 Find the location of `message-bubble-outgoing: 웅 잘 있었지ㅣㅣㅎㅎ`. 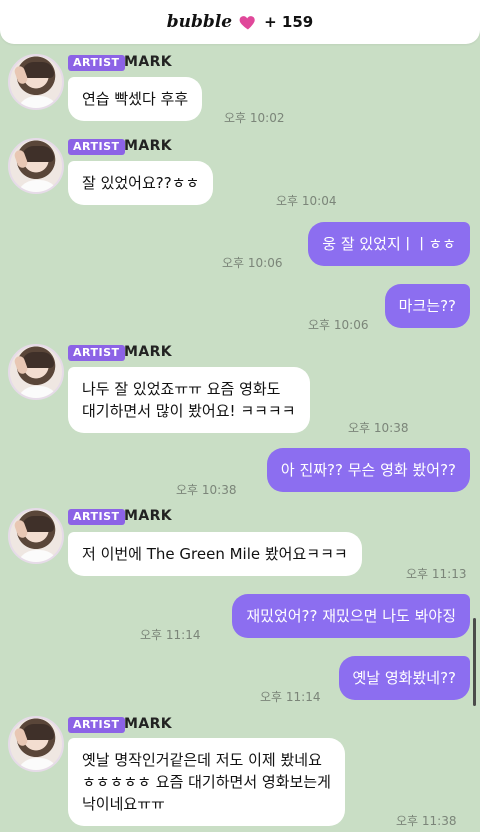

message-bubble-outgoing: 웅 잘 있었지ㅣㅣㅎㅎ is located at coordinates (389, 244).